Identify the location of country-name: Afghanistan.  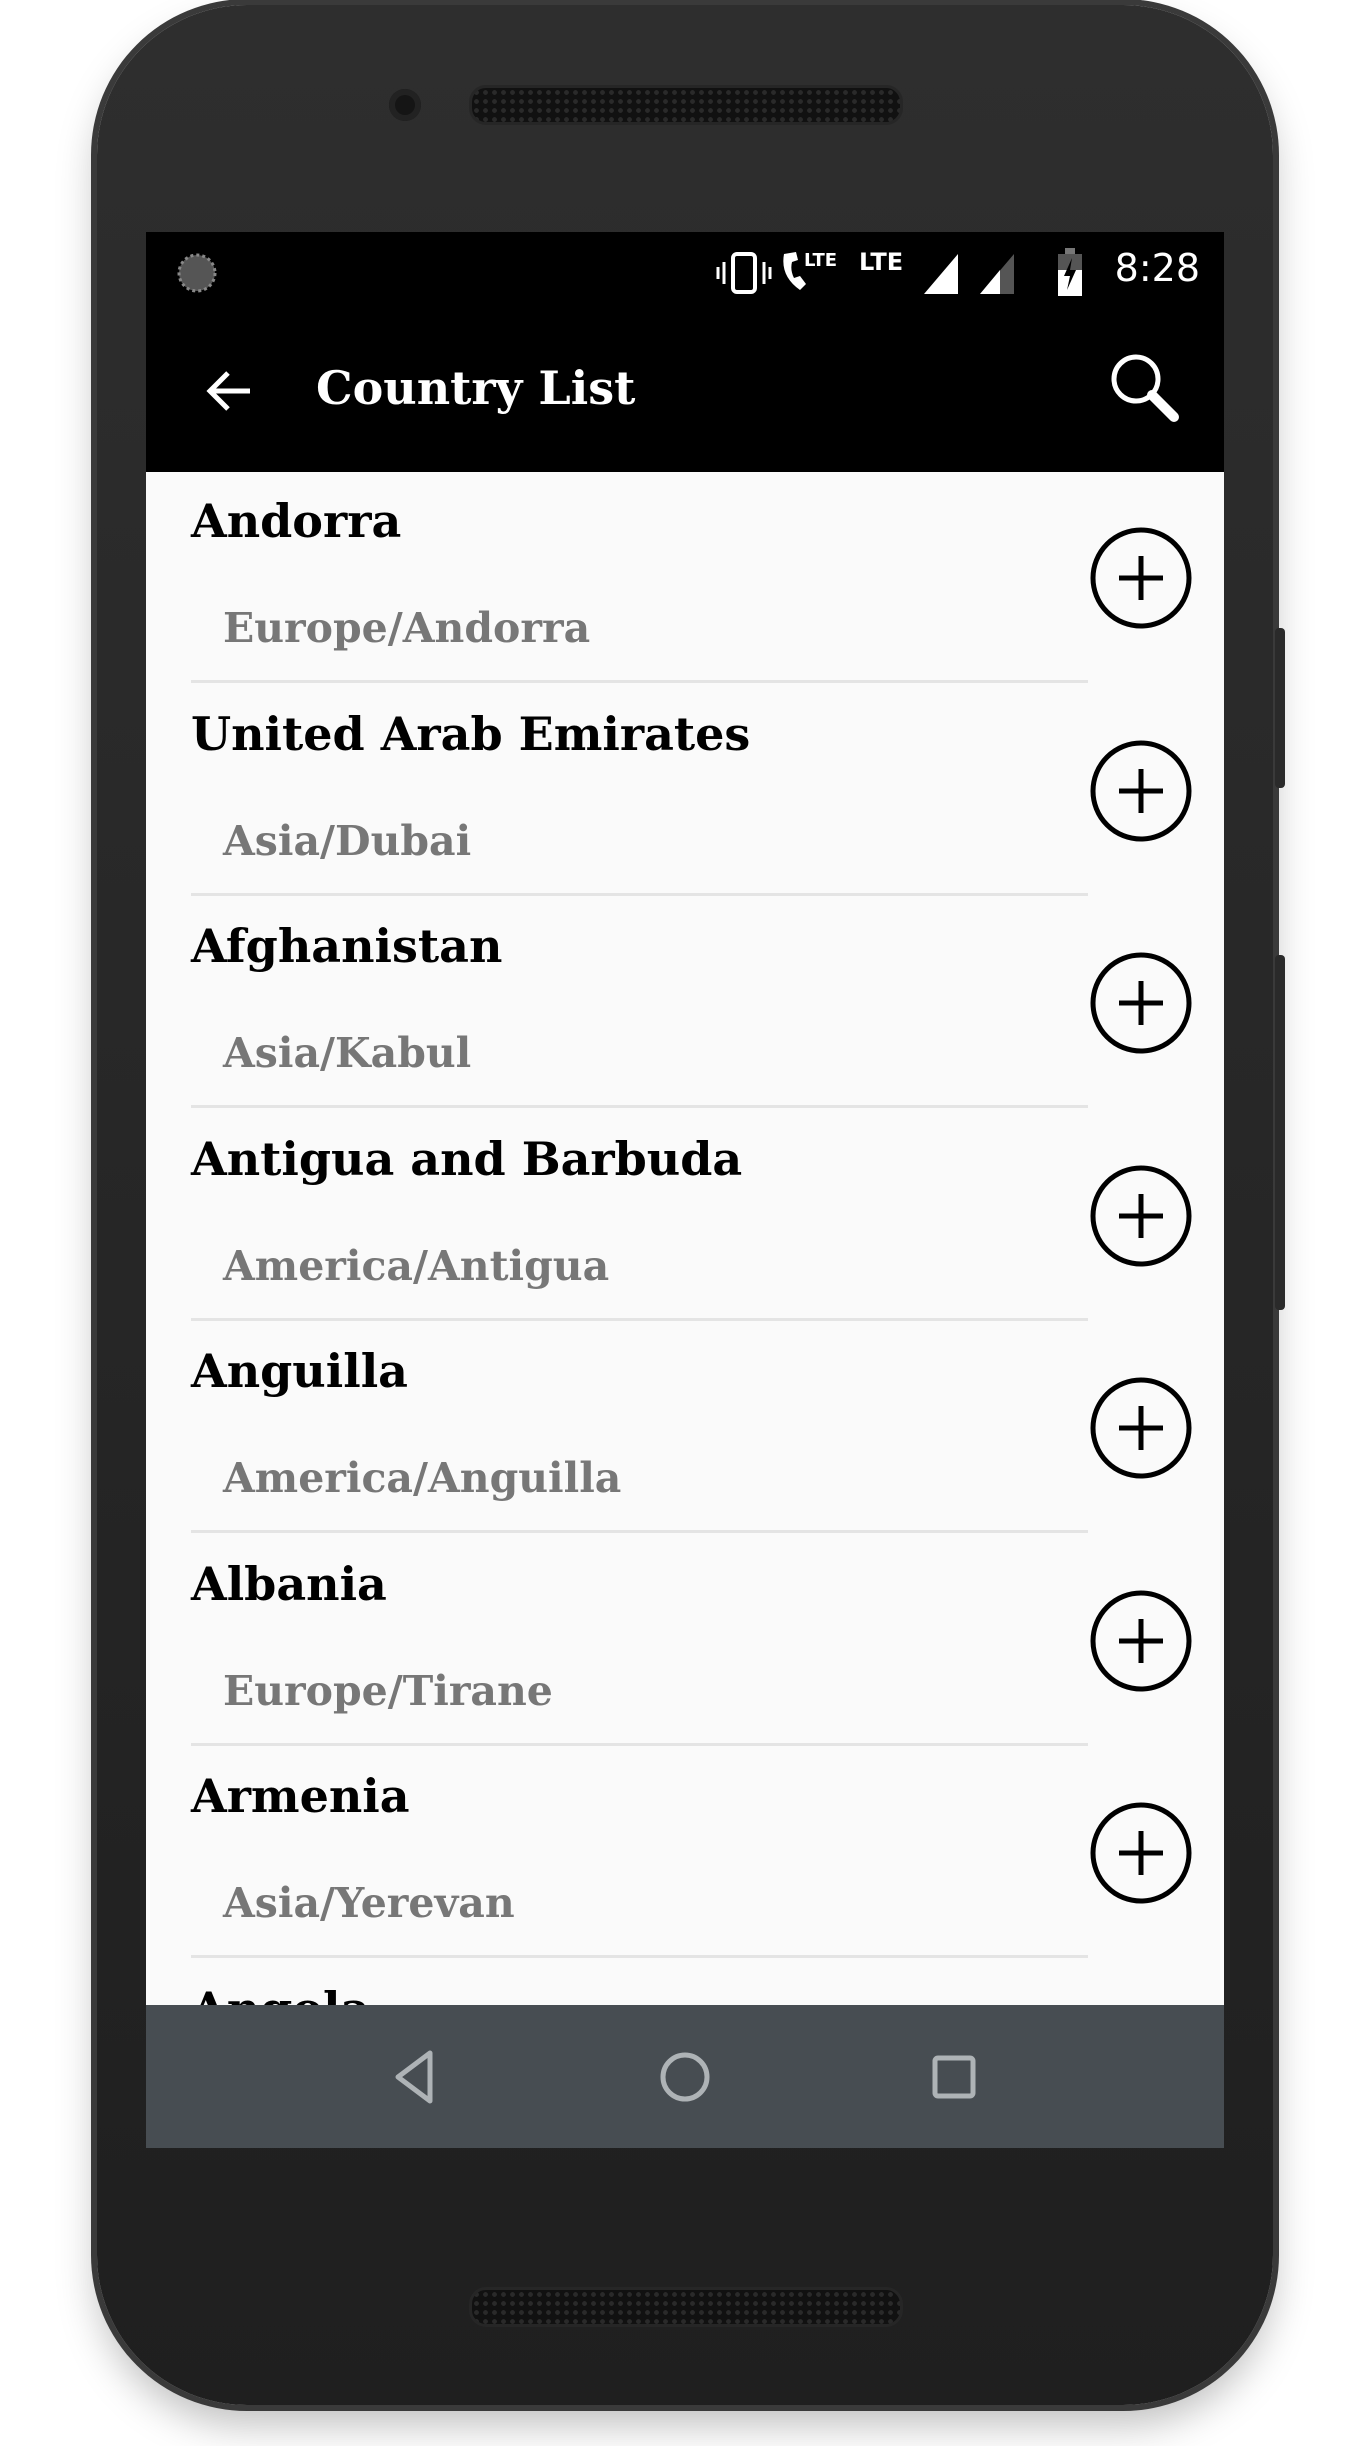
(347, 946).